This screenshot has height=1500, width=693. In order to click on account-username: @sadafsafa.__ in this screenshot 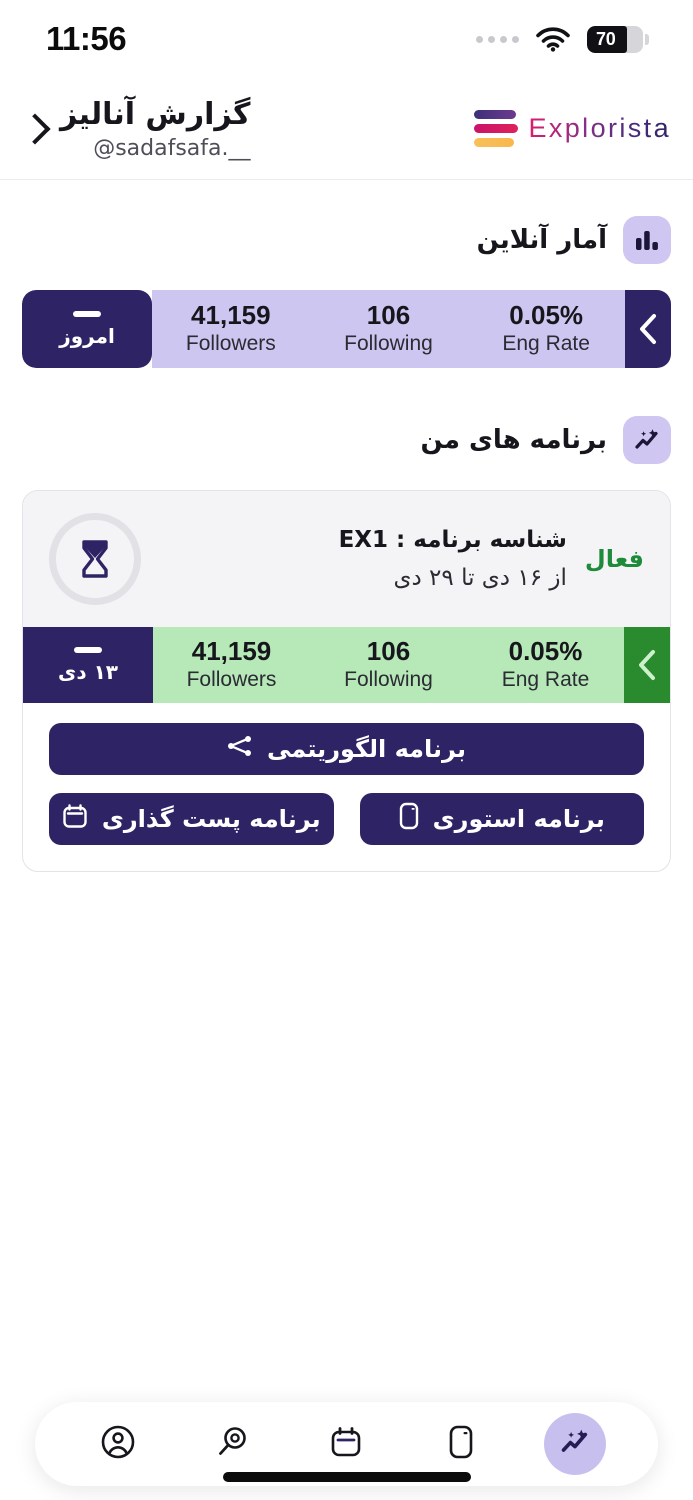, I will do `click(172, 148)`.